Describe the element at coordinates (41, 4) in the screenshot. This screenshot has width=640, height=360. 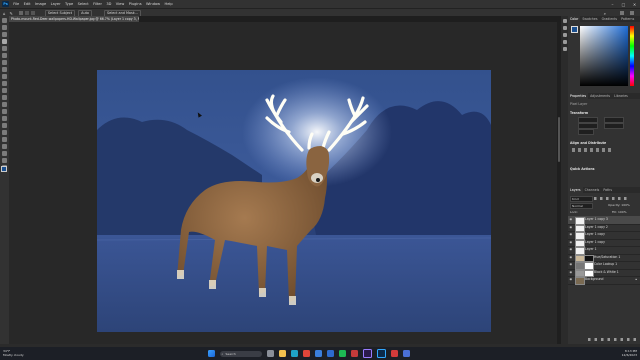
I see `menu-image: Image` at that location.